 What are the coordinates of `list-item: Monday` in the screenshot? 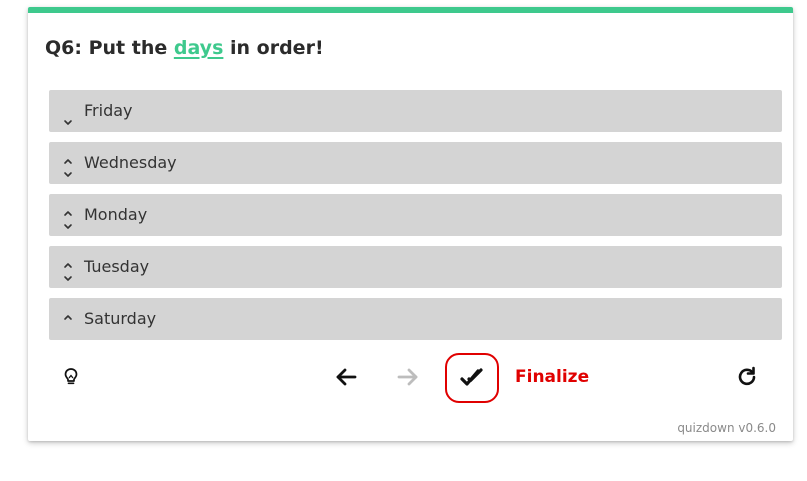 It's located at (415, 215).